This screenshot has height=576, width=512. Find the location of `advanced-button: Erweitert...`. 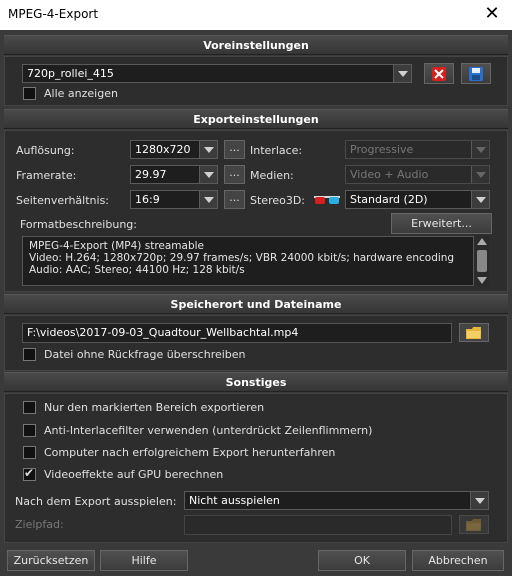

advanced-button: Erweitert... is located at coordinates (441, 223).